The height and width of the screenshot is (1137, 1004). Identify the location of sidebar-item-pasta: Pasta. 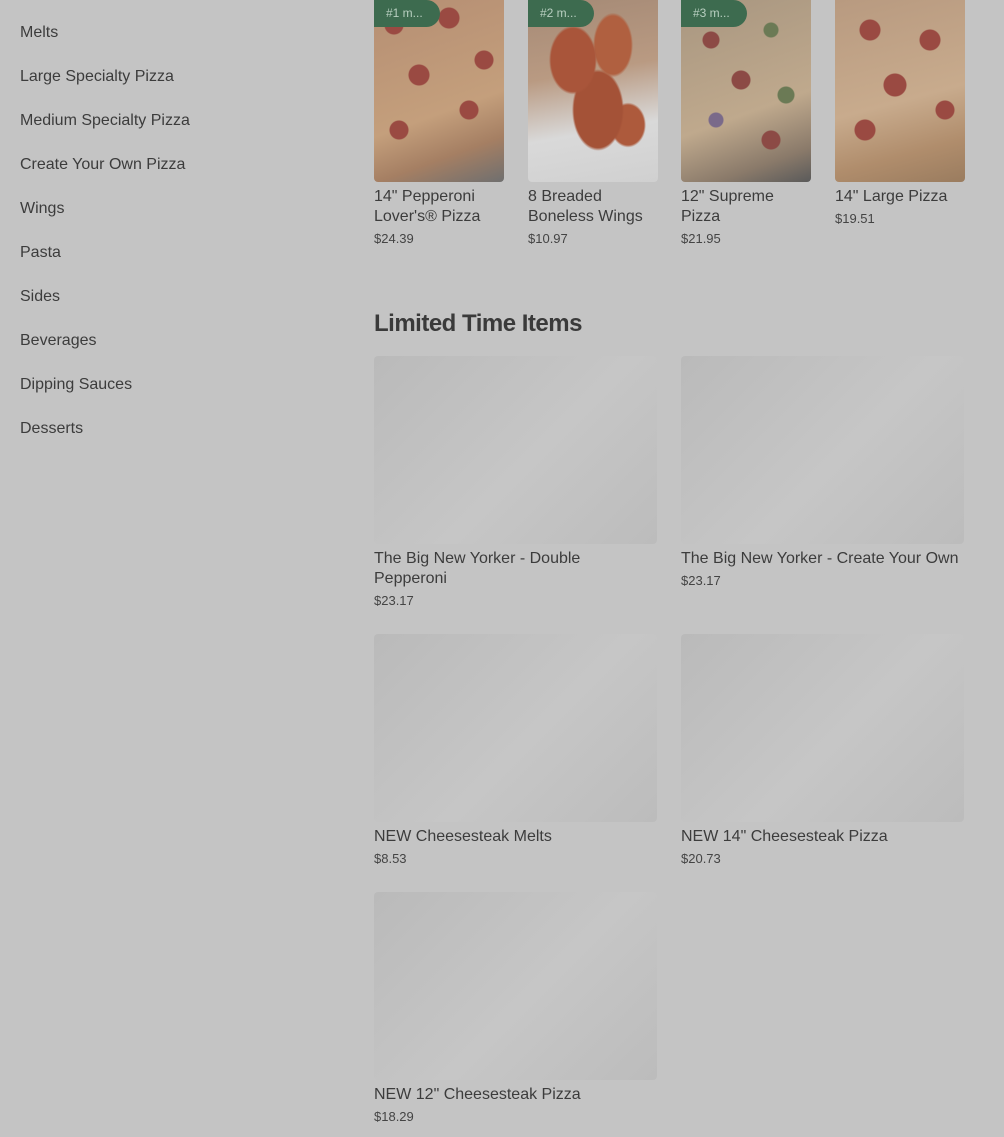
(40, 253).